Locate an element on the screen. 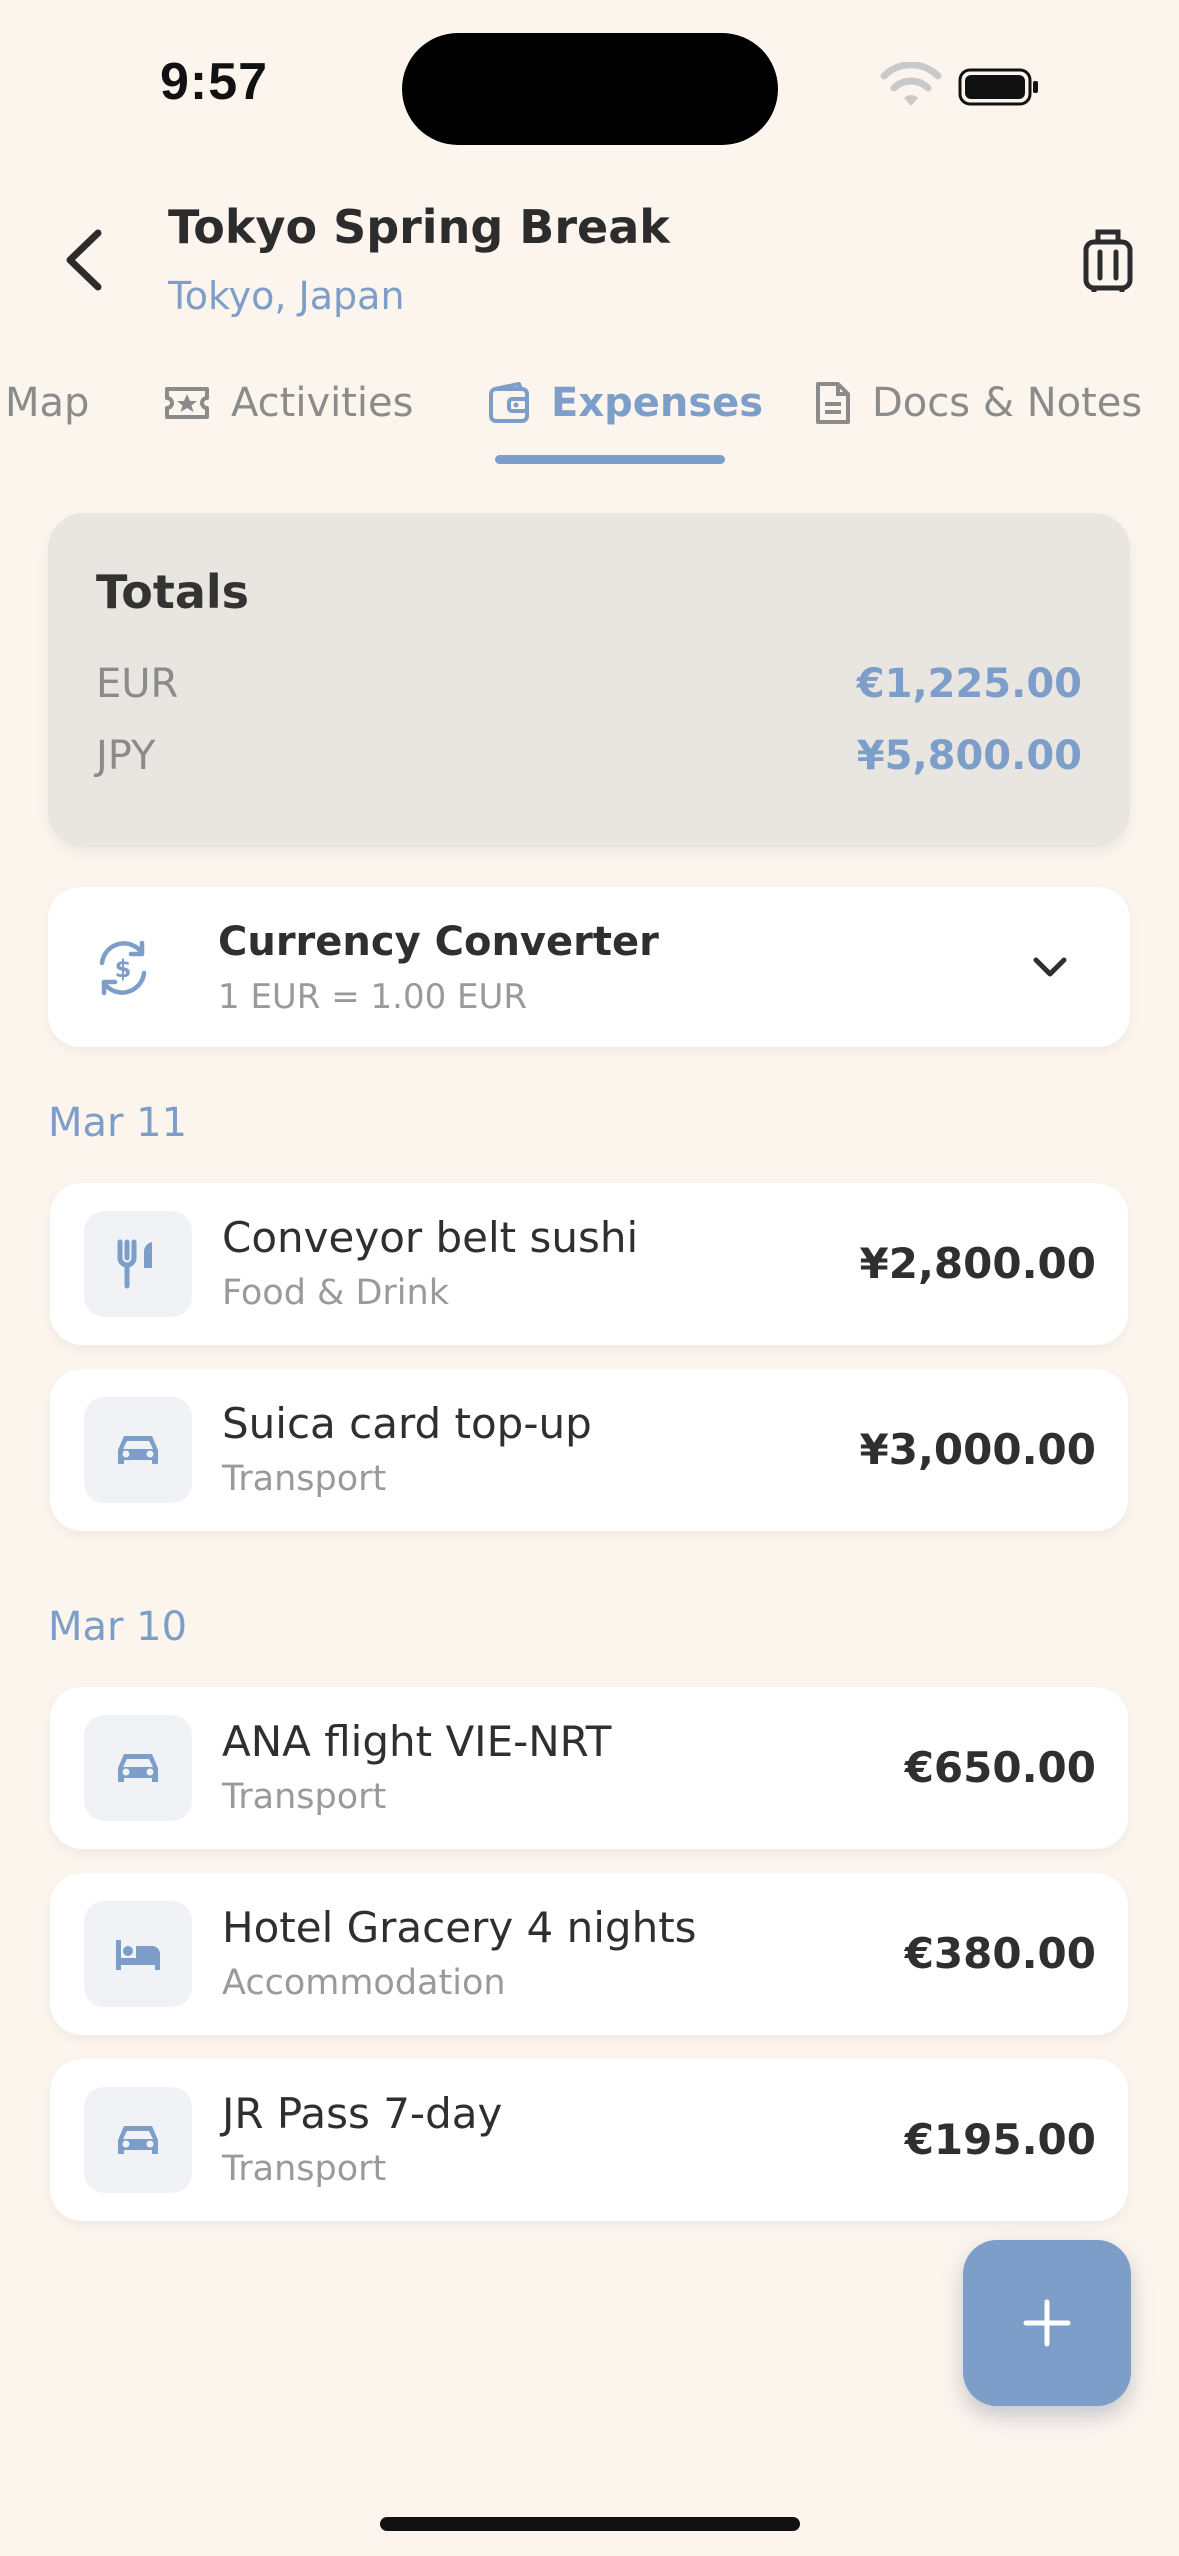 The image size is (1179, 2556). totals-value: €1,225.00 is located at coordinates (969, 684).